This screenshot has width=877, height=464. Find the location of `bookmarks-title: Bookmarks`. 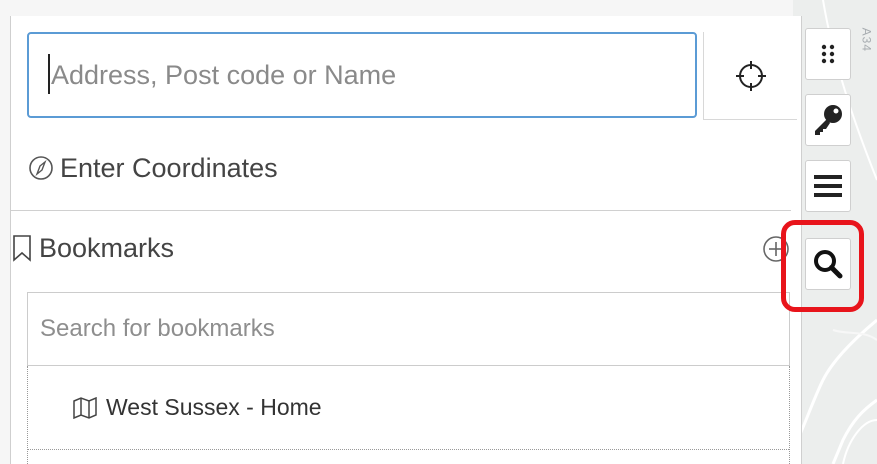

bookmarks-title: Bookmarks is located at coordinates (107, 247).